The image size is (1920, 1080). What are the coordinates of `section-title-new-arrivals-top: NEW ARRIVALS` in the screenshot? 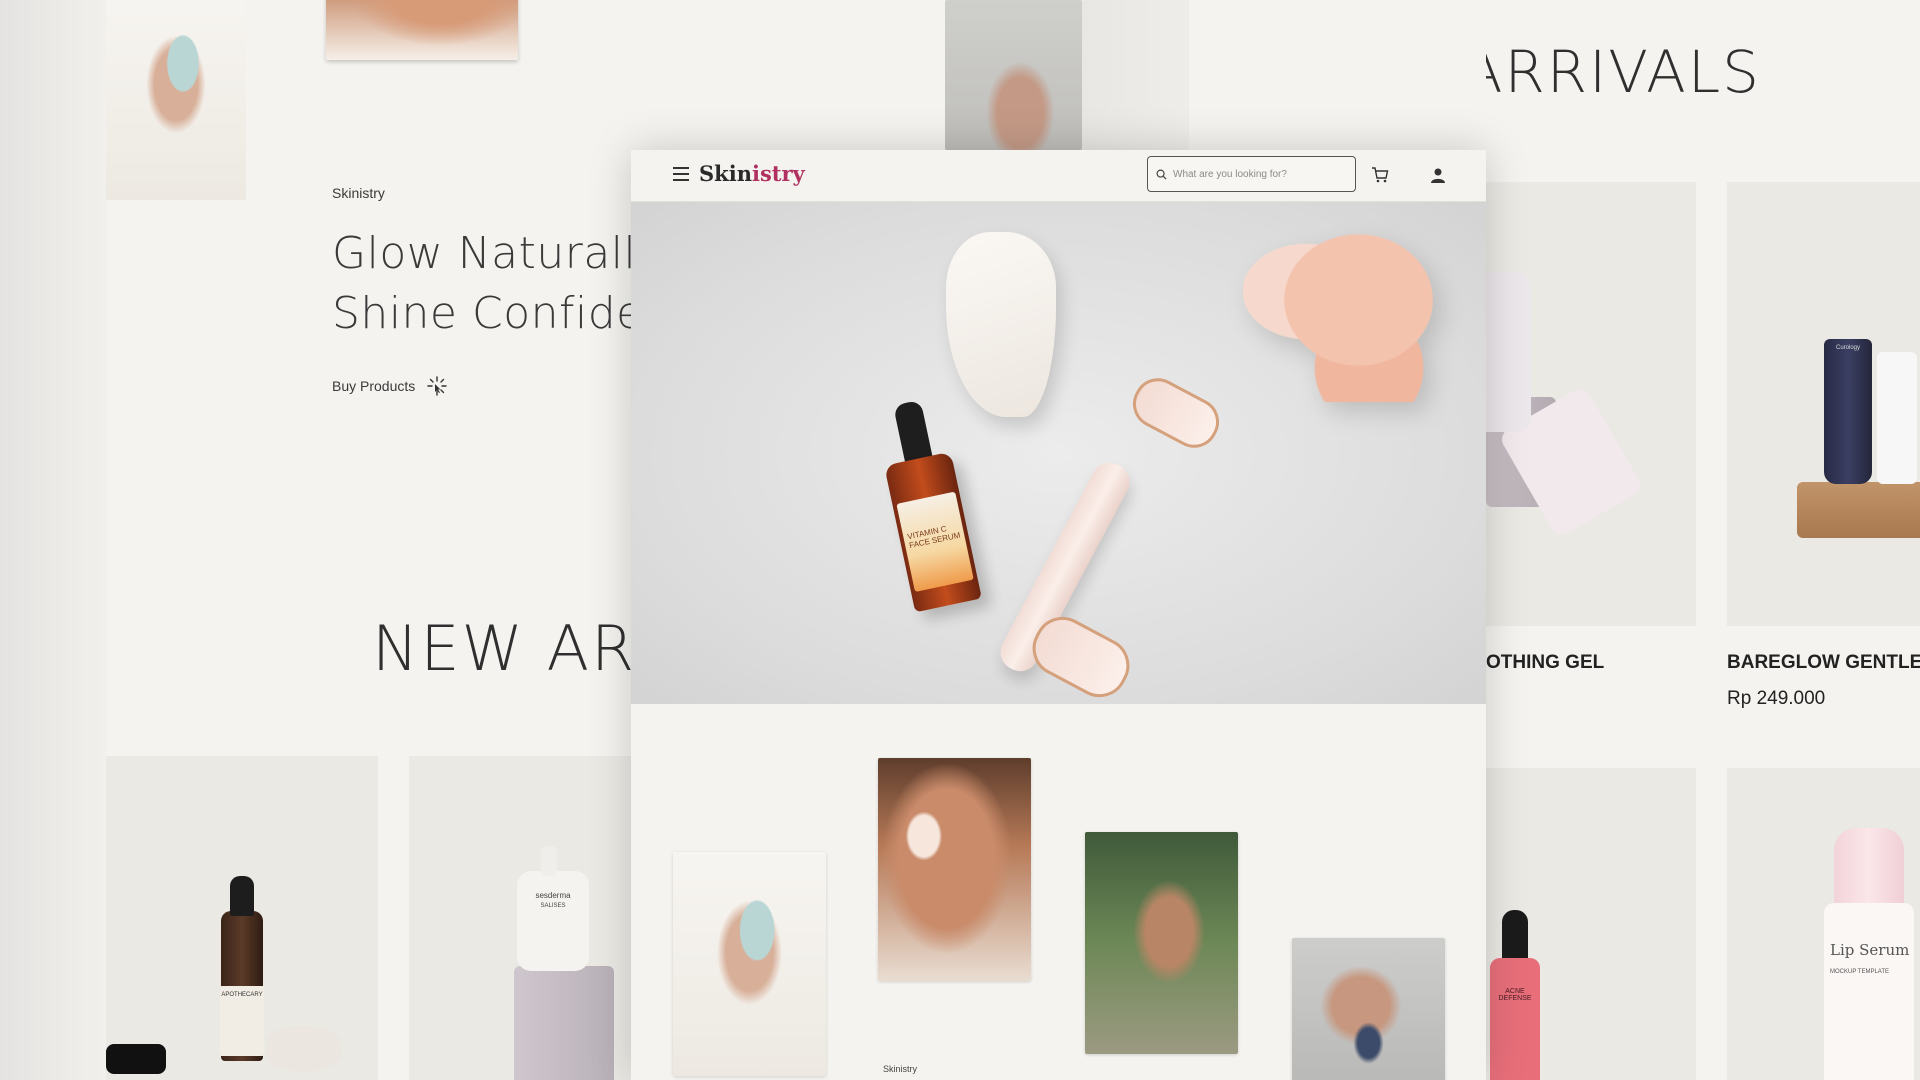 It's located at (1623, 72).